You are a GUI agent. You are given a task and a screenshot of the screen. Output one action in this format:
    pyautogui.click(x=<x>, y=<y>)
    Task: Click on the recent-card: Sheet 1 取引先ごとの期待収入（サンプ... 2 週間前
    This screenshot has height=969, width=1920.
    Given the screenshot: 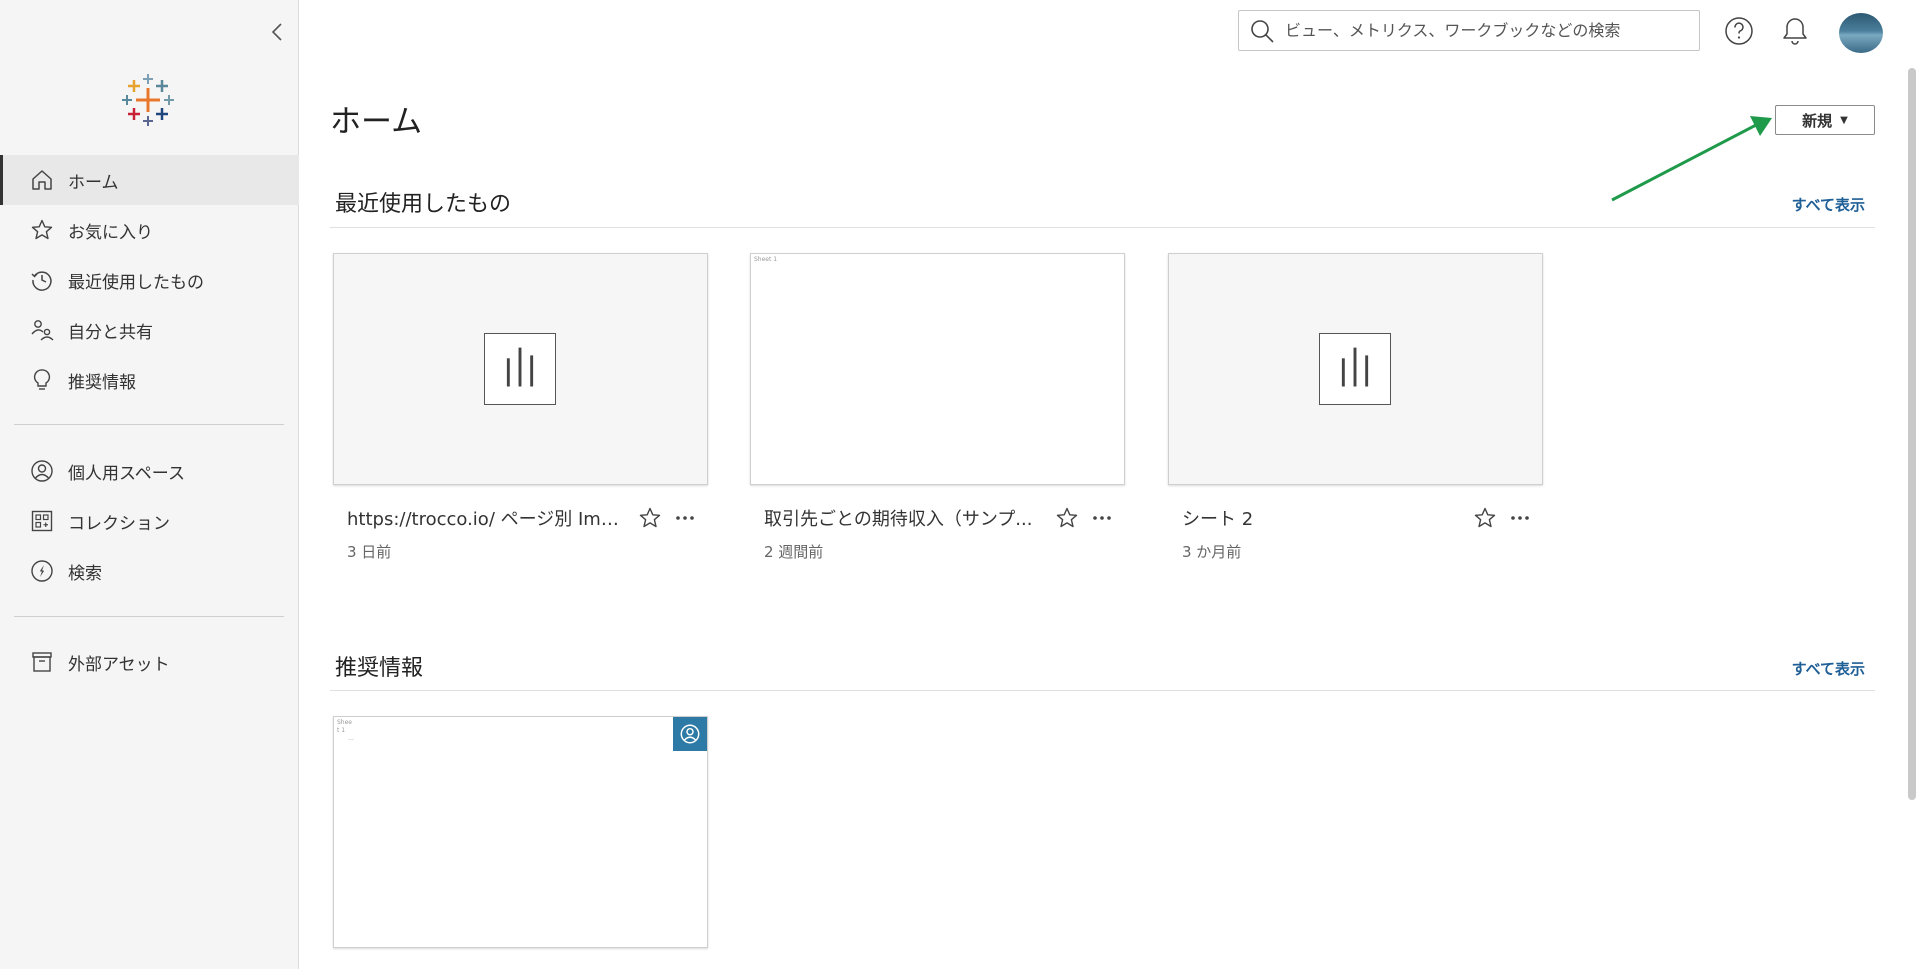 What is the action you would take?
    pyautogui.click(x=937, y=407)
    